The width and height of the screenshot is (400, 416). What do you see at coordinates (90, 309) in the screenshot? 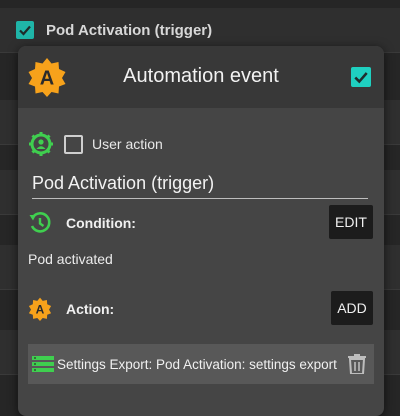
I see `action-label: Action:` at bounding box center [90, 309].